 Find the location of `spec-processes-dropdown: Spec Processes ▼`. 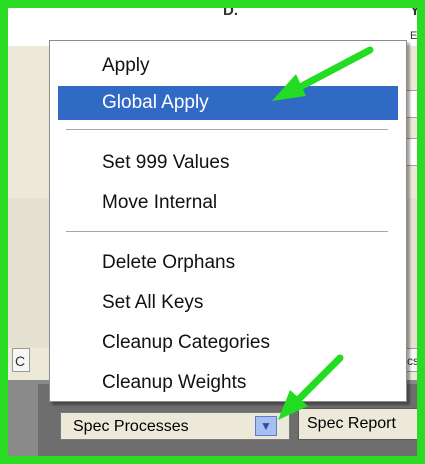

spec-processes-dropdown: Spec Processes ▼ is located at coordinates (175, 426).